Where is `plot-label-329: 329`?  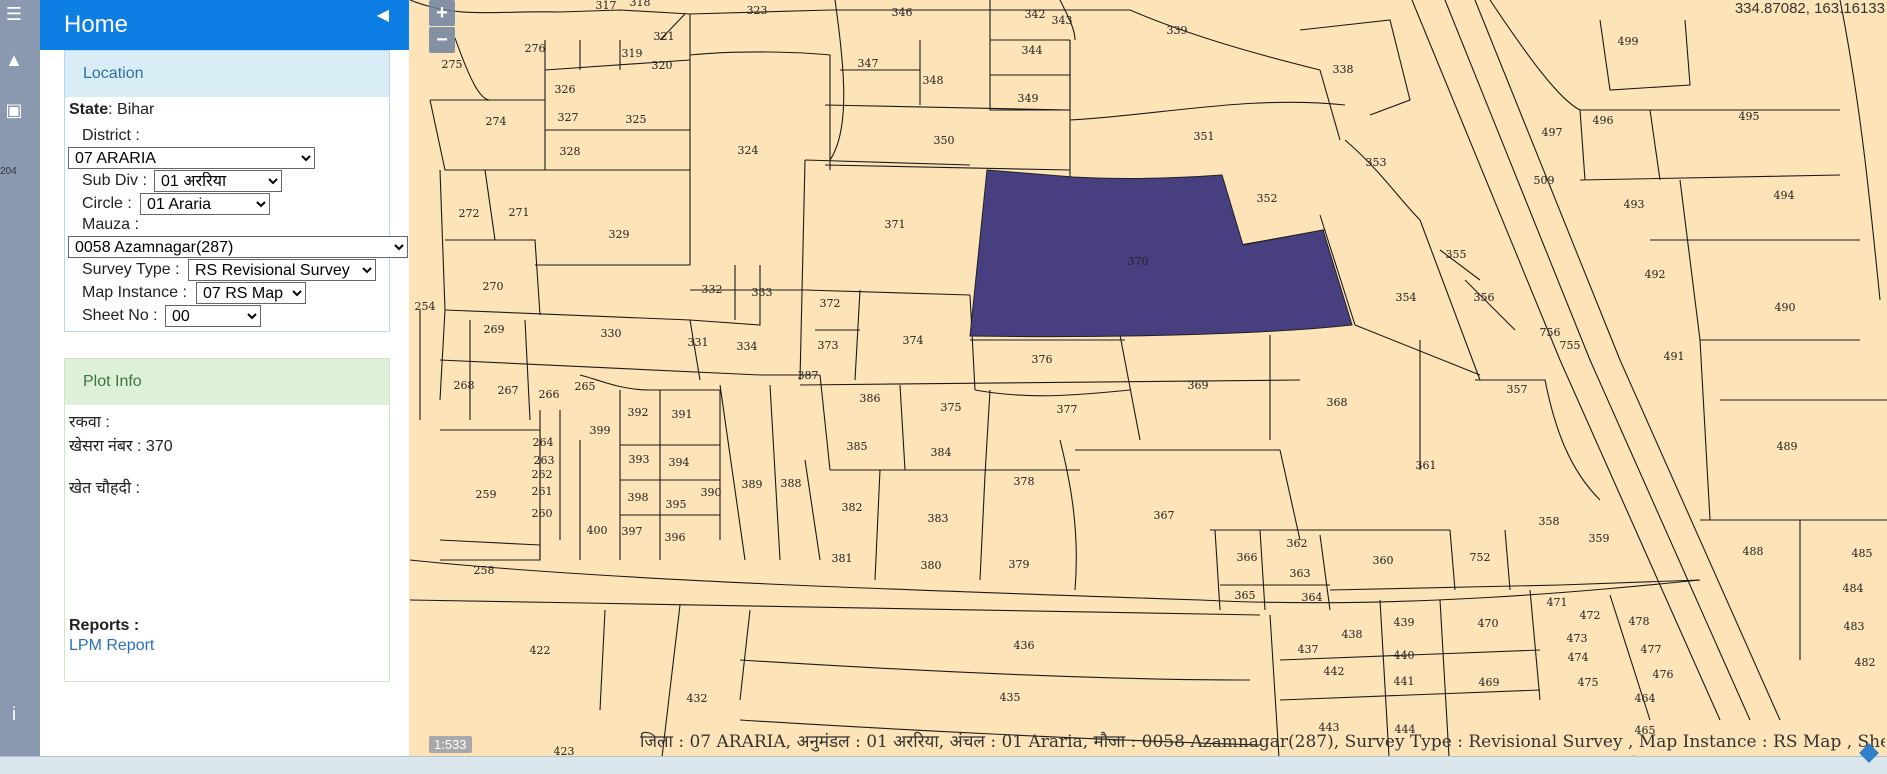
plot-label-329: 329 is located at coordinates (619, 234).